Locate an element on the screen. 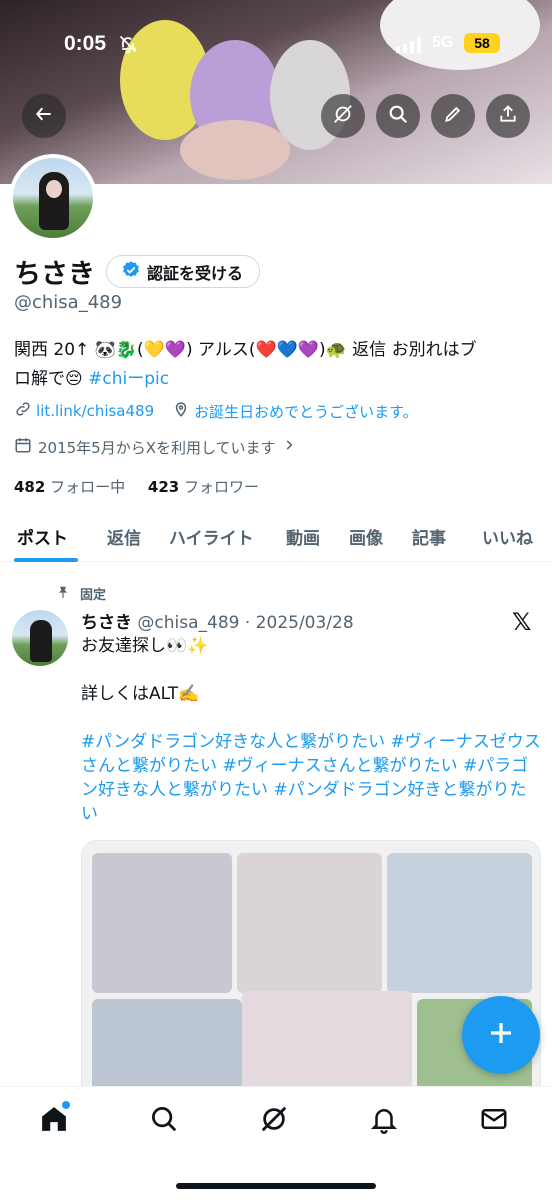 This screenshot has width=552, height=1200. bell-icon is located at coordinates (384, 1121).